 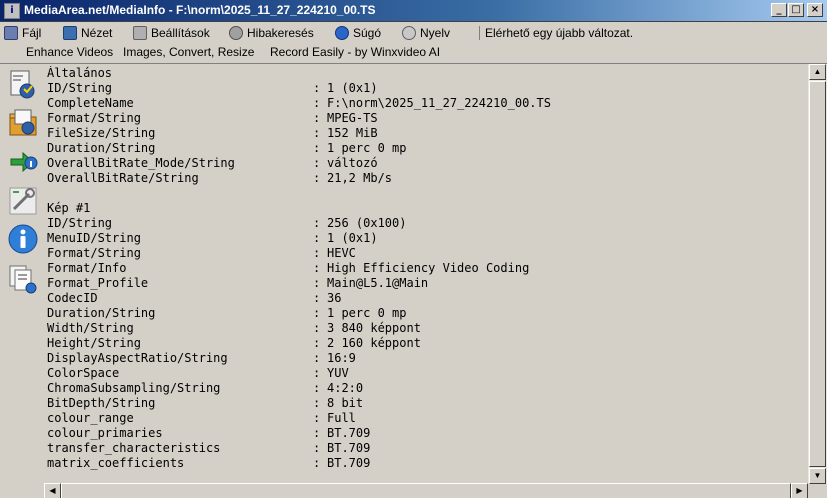 What do you see at coordinates (101, 133) in the screenshot?
I see `field-name: FileSize/String` at bounding box center [101, 133].